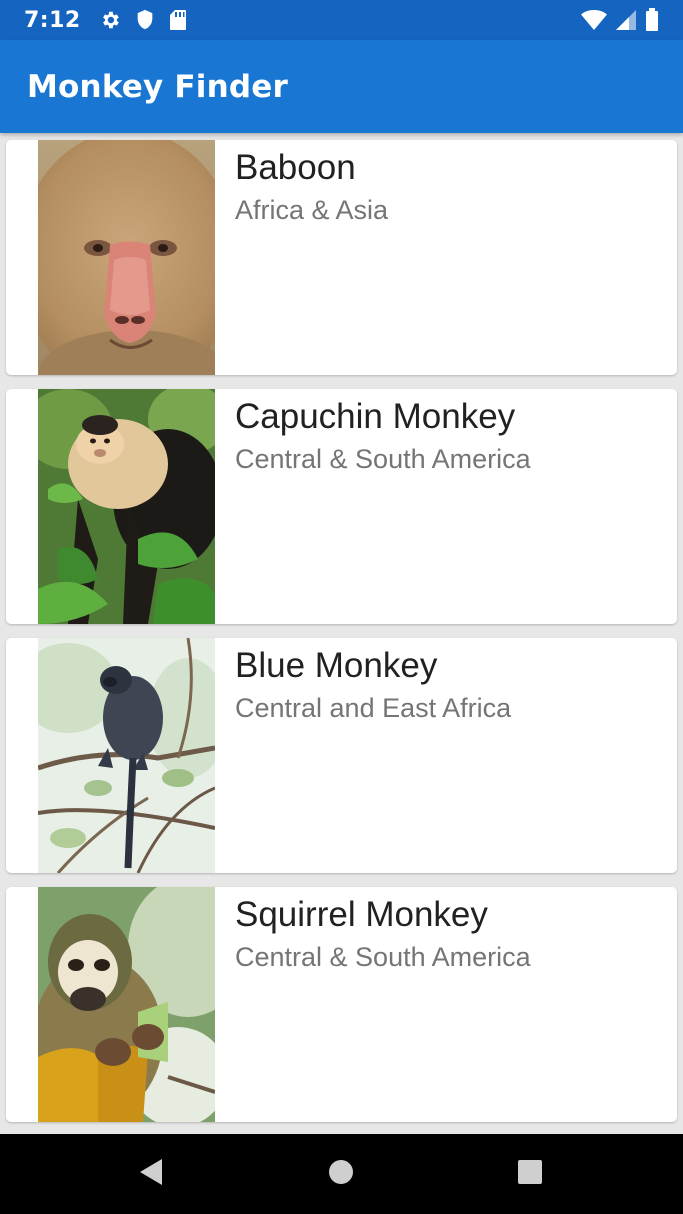 The height and width of the screenshot is (1214, 683). Describe the element at coordinates (594, 20) in the screenshot. I see `wifi-icon` at that location.